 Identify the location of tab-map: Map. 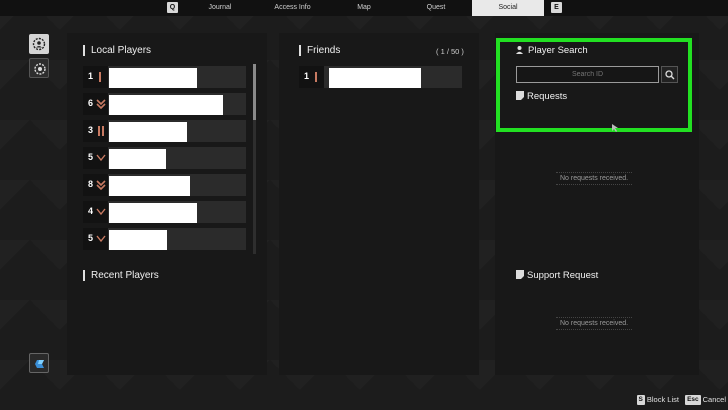
(364, 8).